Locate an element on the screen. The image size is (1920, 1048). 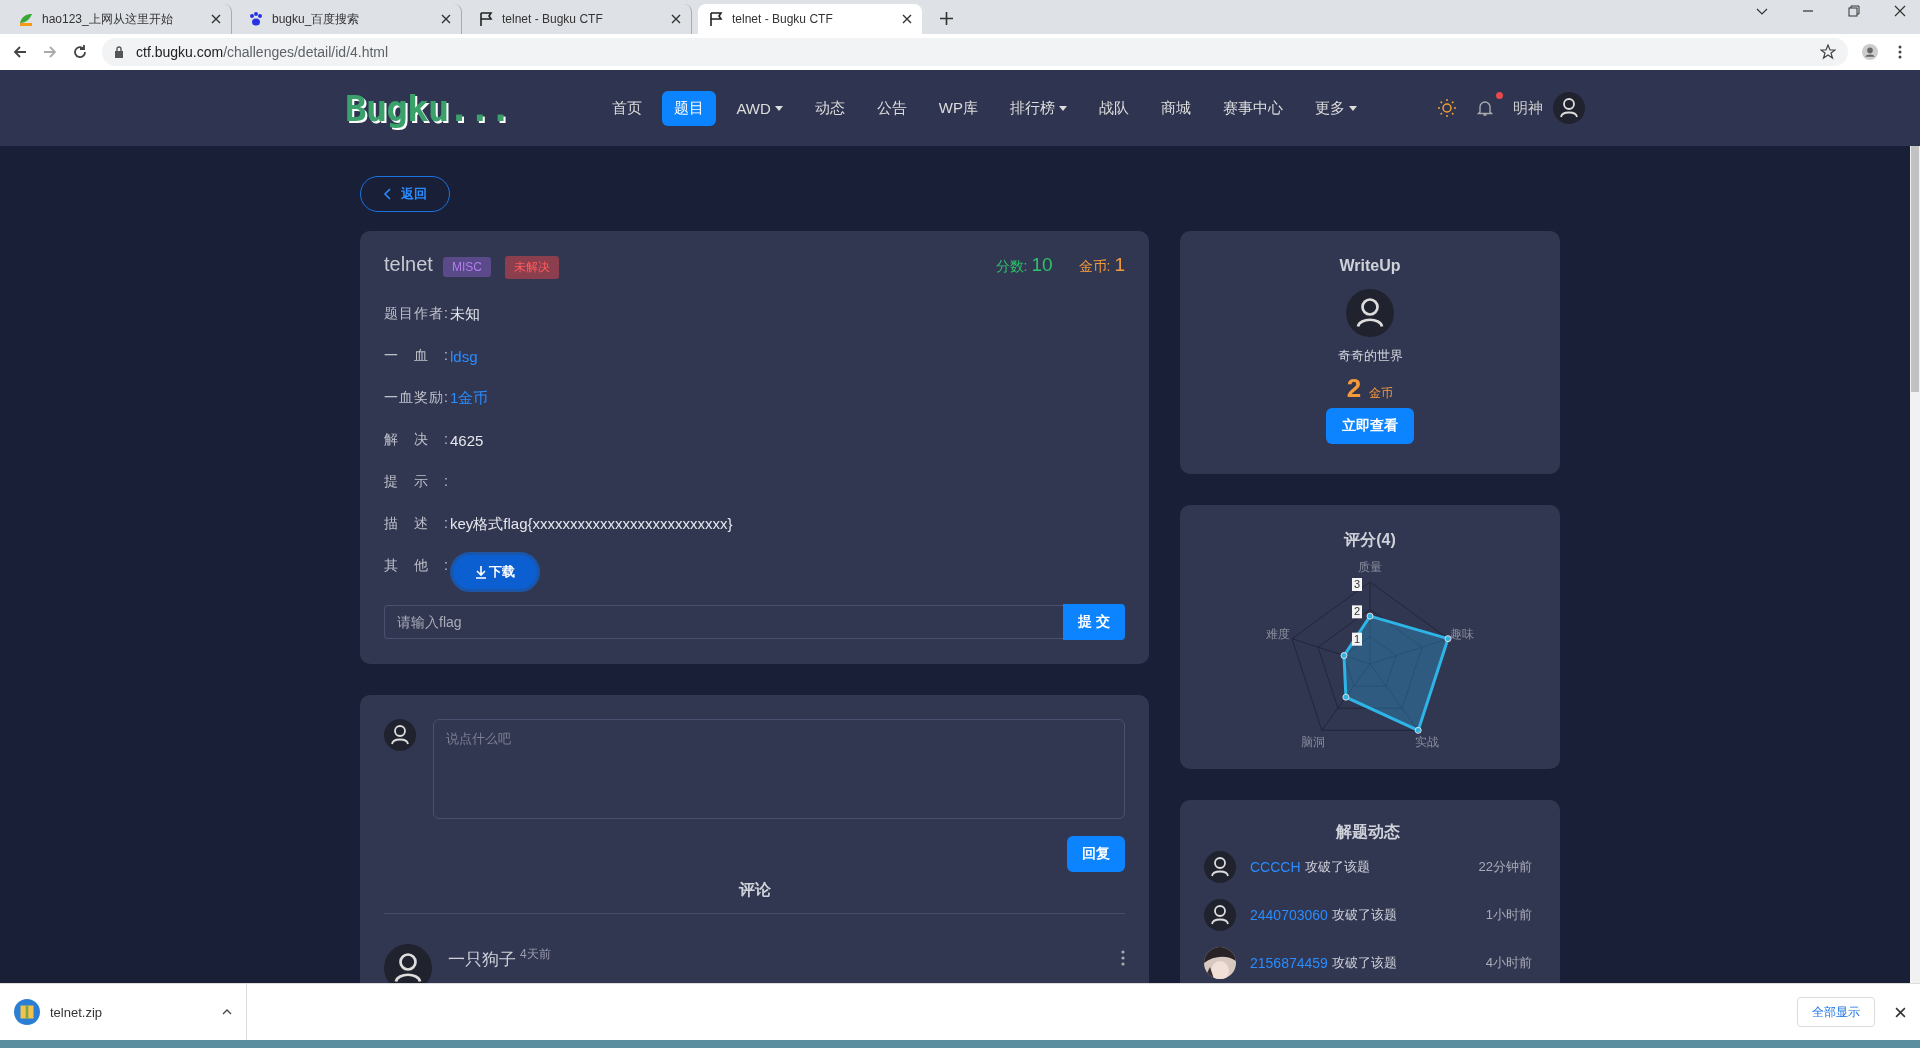
category-tag: MISC is located at coordinates (466, 267).